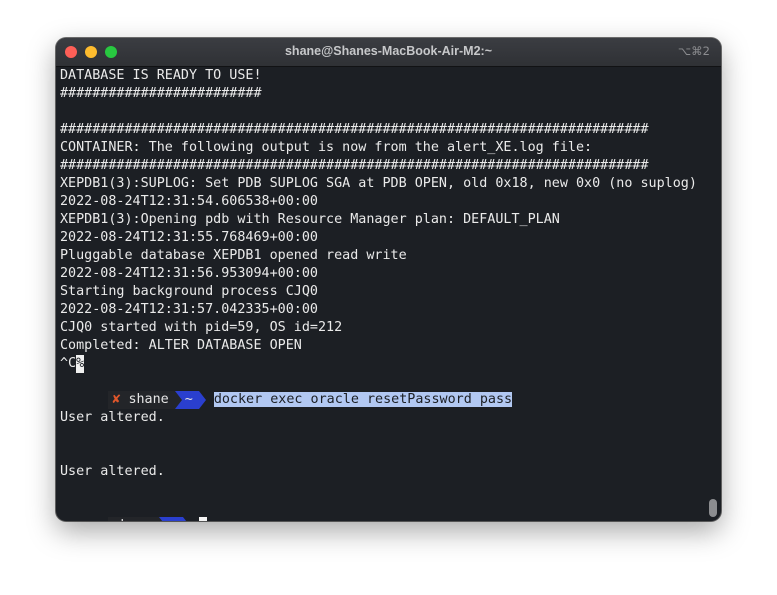 The image size is (777, 595). Describe the element at coordinates (201, 327) in the screenshot. I see `output-line: CJQ0 started with pid=59, OS id=212` at that location.